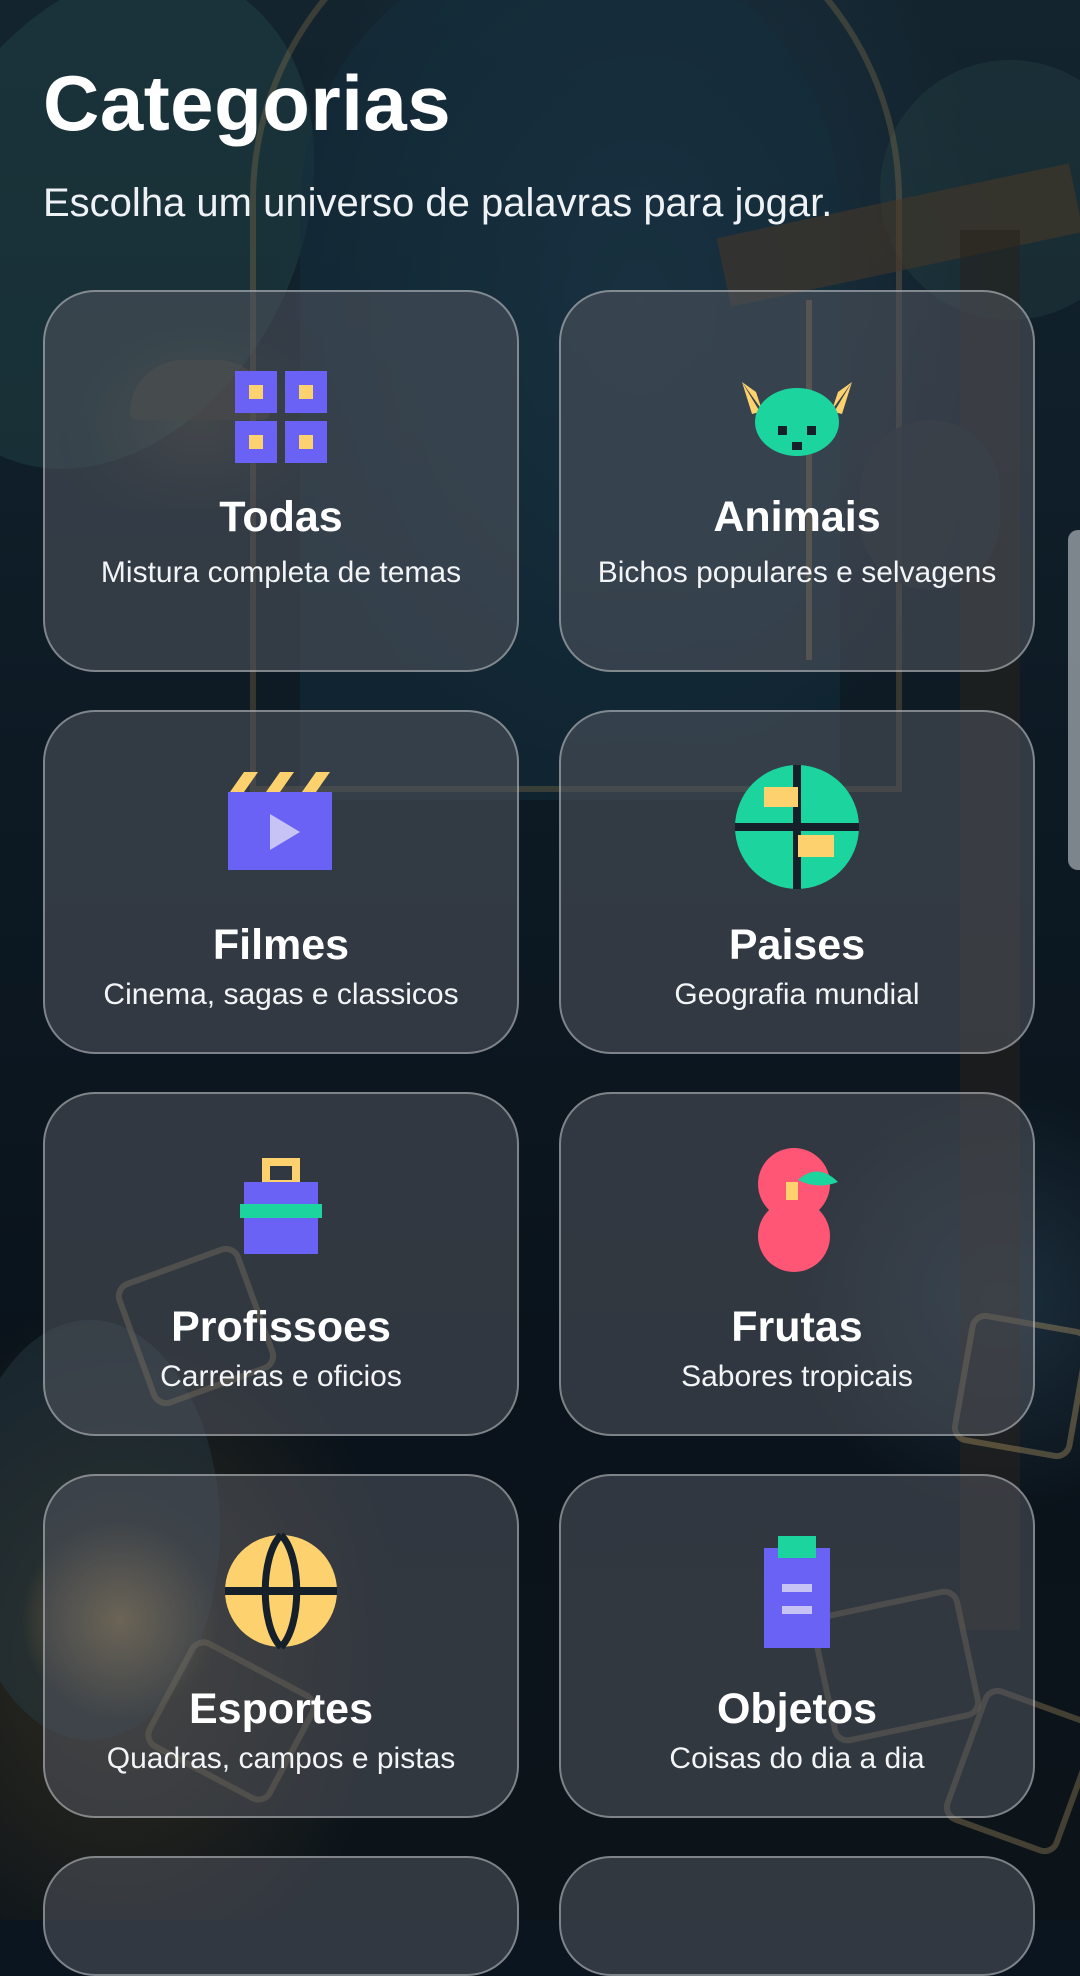 The image size is (1080, 1976). What do you see at coordinates (281, 1376) in the screenshot?
I see `category-description: Carreiras e oficios` at bounding box center [281, 1376].